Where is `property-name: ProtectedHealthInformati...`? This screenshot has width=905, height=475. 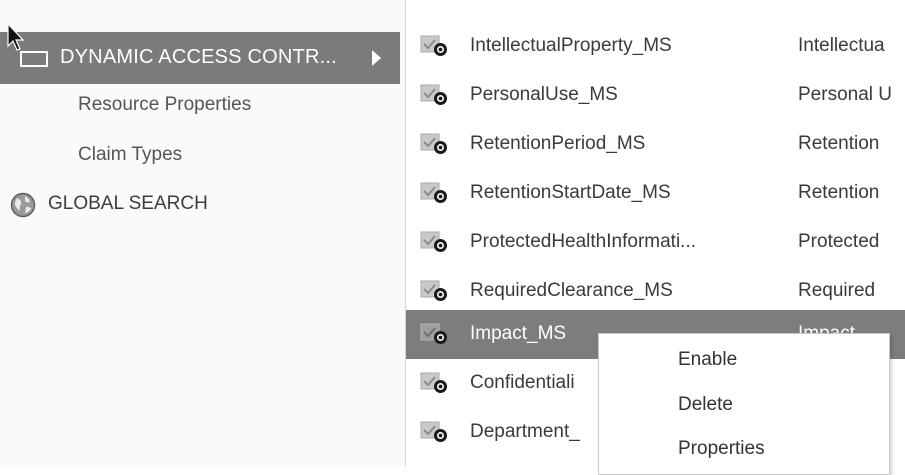 property-name: ProtectedHealthInformati... is located at coordinates (583, 241).